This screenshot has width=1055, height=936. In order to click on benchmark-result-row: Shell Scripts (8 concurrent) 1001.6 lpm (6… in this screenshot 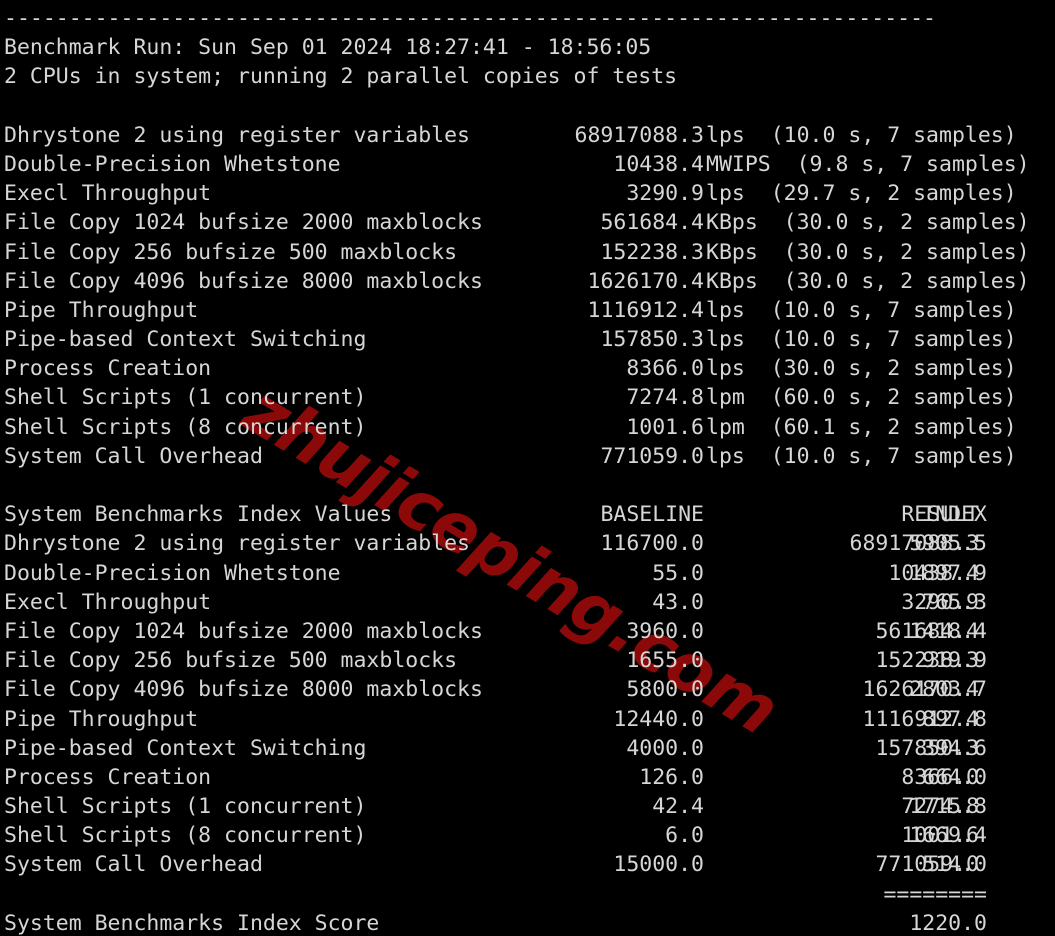, I will do `click(529, 427)`.